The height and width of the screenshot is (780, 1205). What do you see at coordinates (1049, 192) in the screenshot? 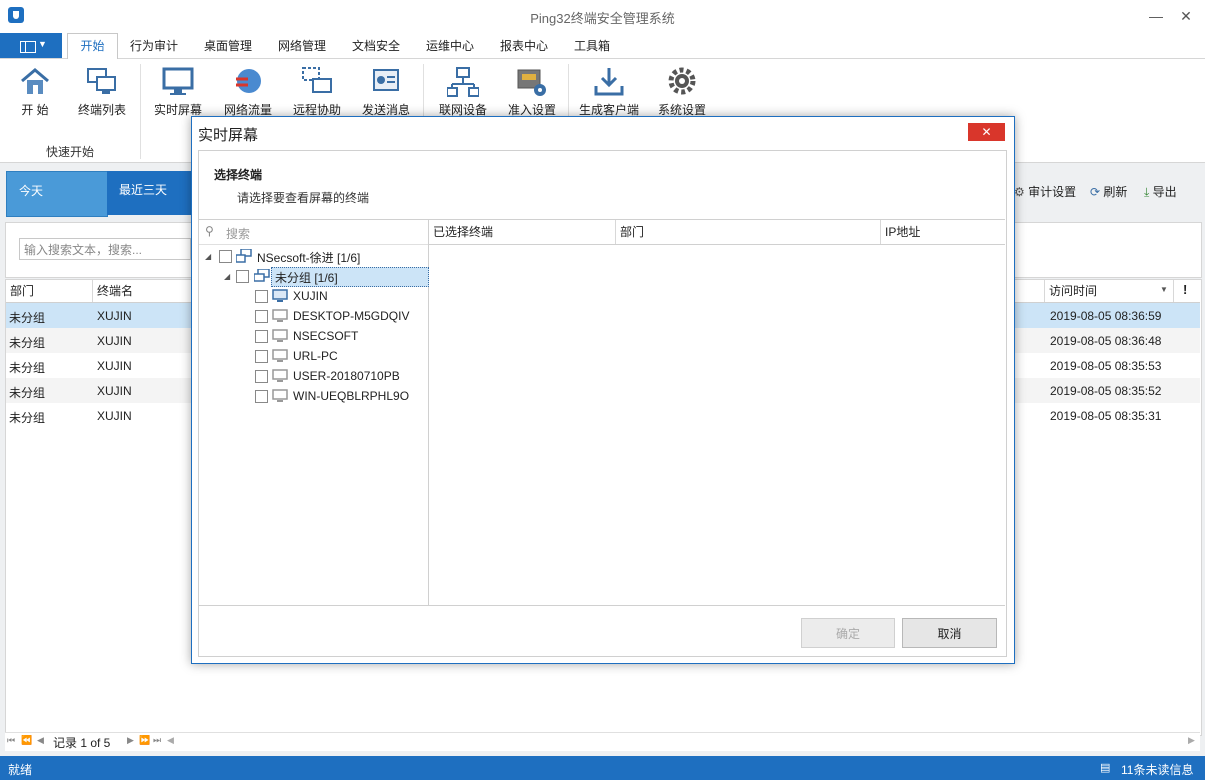
I see `audit-settings-button: ⚙ 审计设置` at bounding box center [1049, 192].